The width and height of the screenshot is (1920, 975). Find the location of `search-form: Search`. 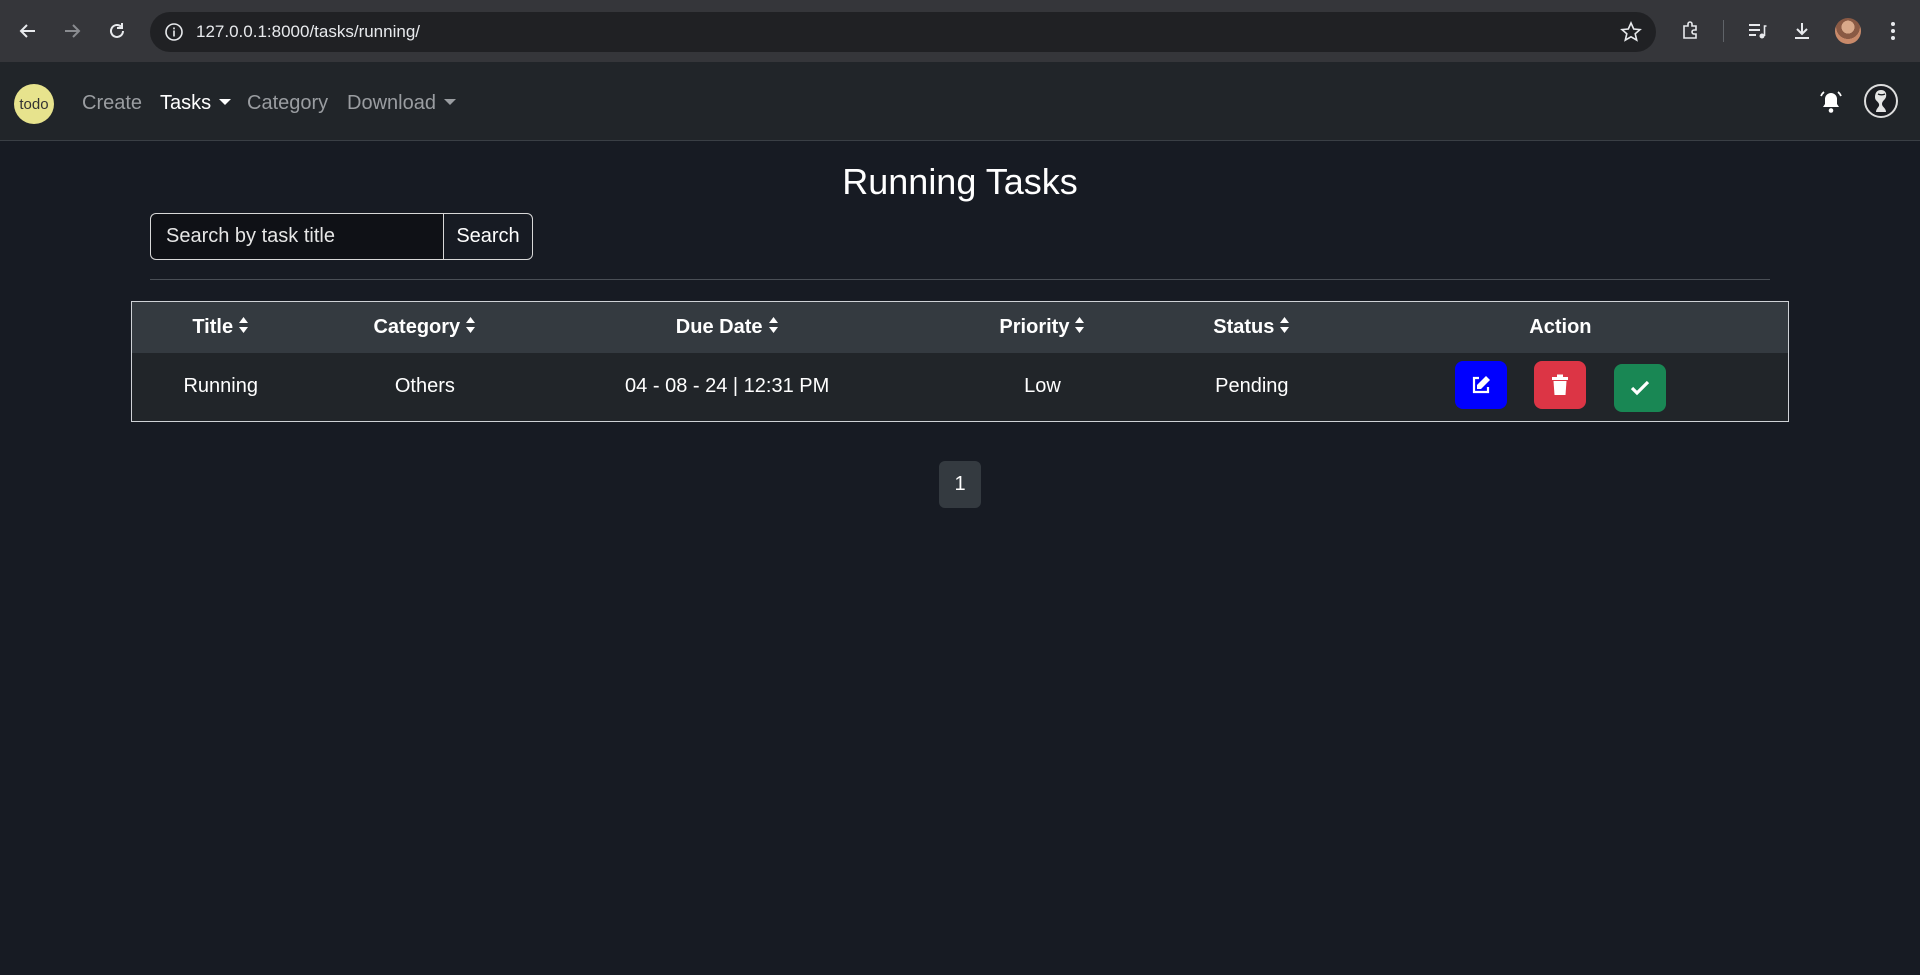

search-form: Search is located at coordinates (341, 236).